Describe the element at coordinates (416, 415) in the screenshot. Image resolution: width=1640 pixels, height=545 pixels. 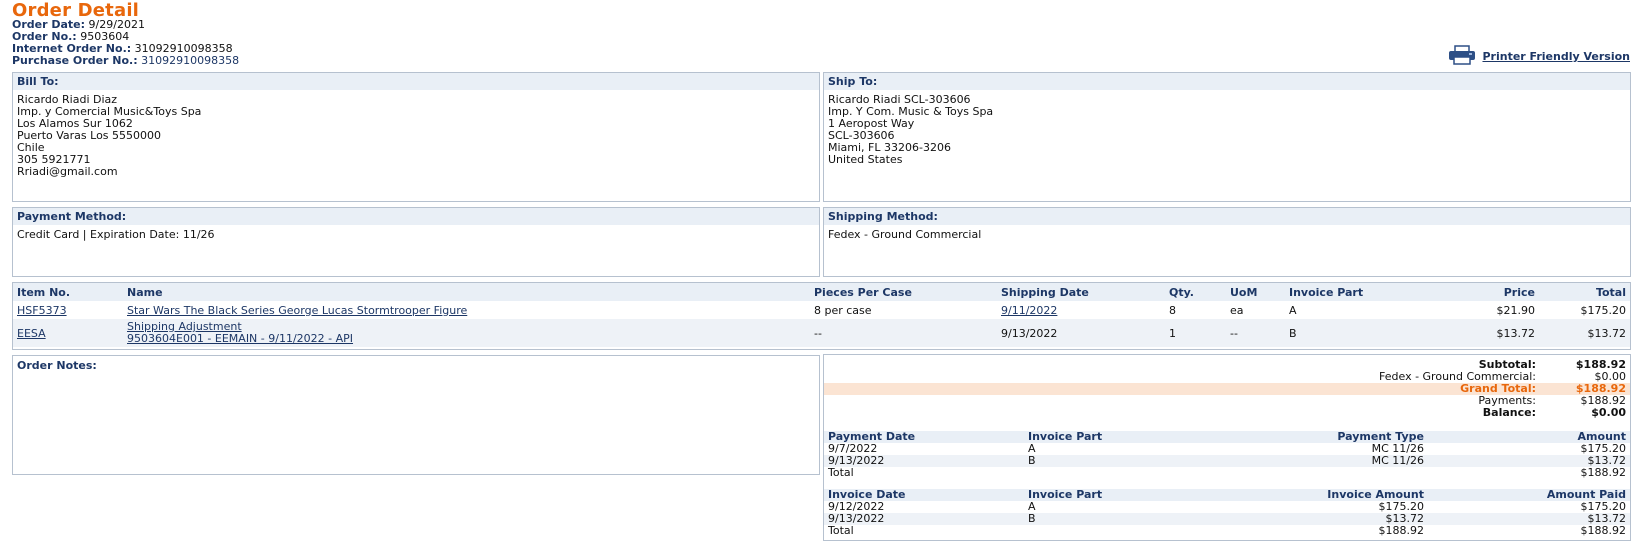
I see `order-notes-panel: Order Notes:` at that location.